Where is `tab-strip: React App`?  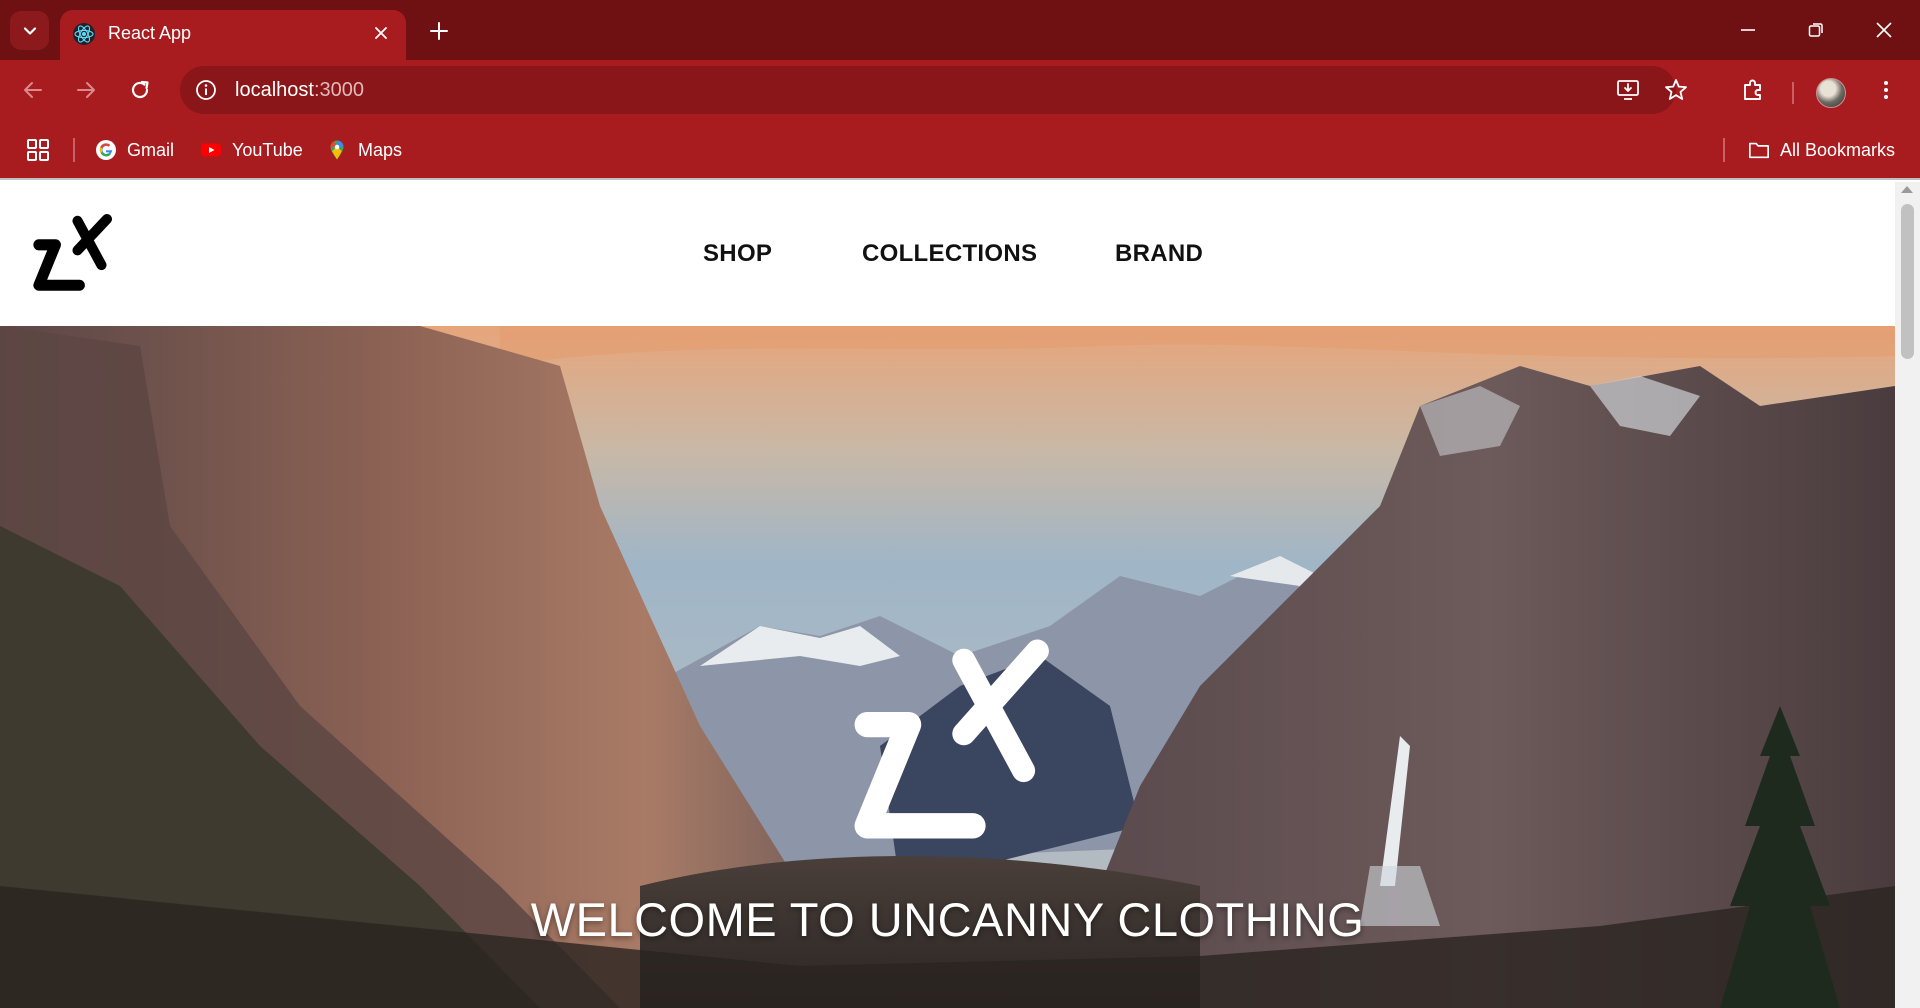 tab-strip: React App is located at coordinates (960, 30).